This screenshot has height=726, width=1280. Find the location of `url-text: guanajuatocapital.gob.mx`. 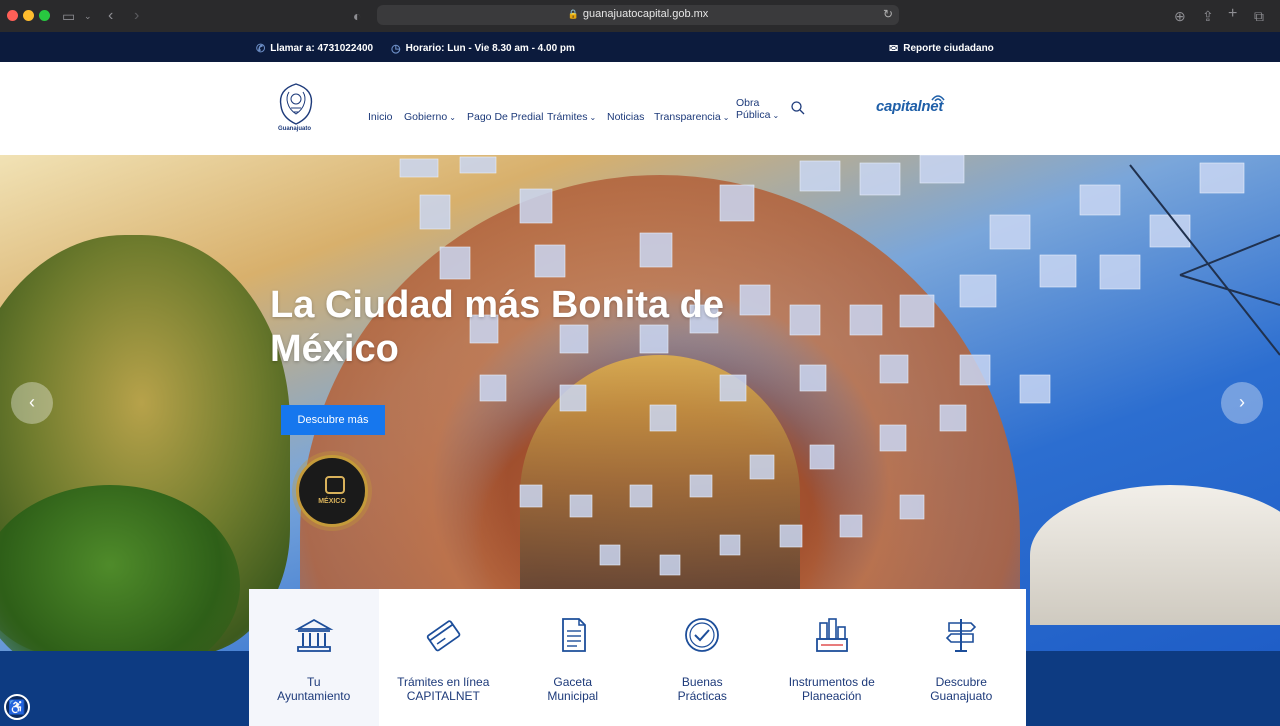

url-text: guanajuatocapital.gob.mx is located at coordinates (645, 14).